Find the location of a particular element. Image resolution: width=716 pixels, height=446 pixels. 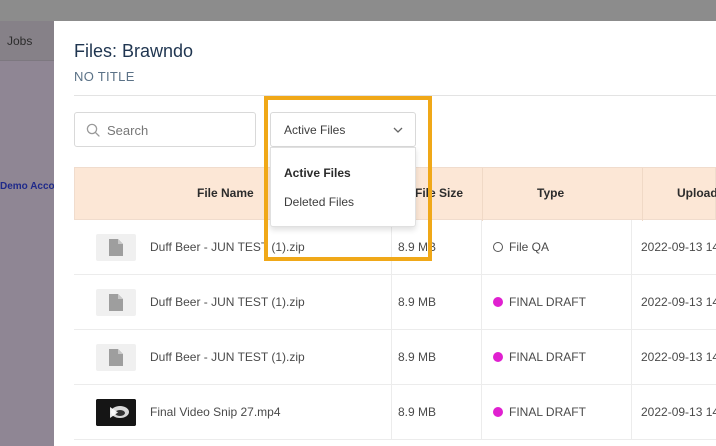

column-header-type: Type is located at coordinates (550, 193).